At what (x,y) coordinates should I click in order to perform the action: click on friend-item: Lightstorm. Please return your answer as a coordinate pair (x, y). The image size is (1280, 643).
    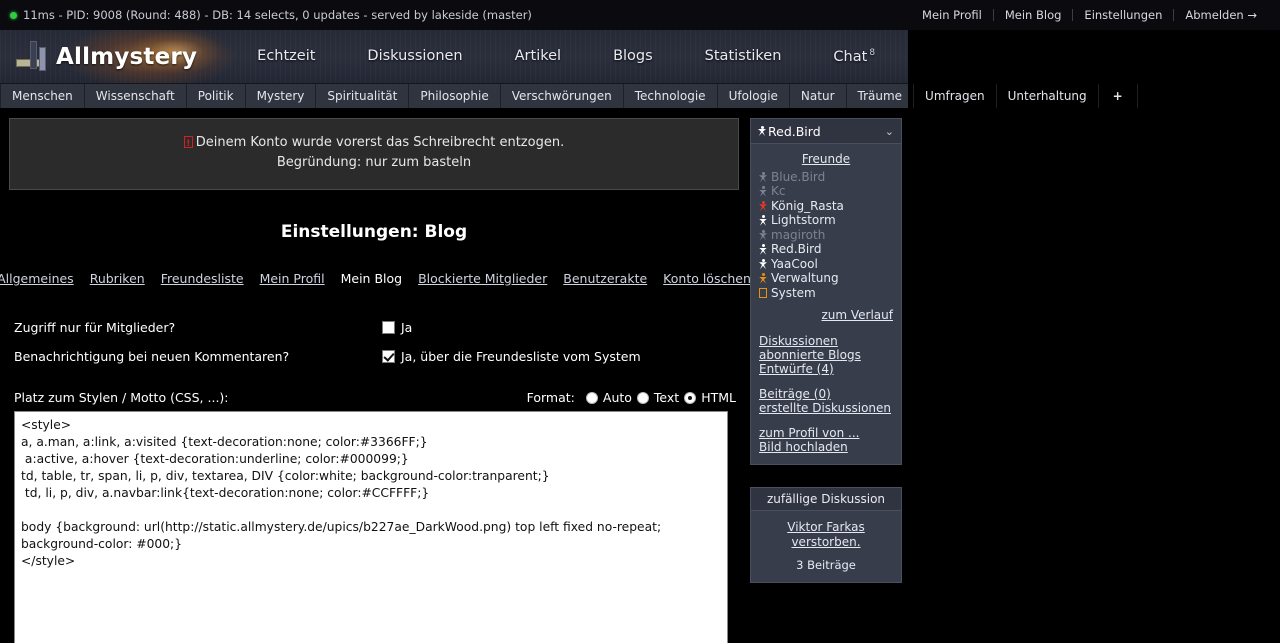
    Looking at the image, I should click on (826, 221).